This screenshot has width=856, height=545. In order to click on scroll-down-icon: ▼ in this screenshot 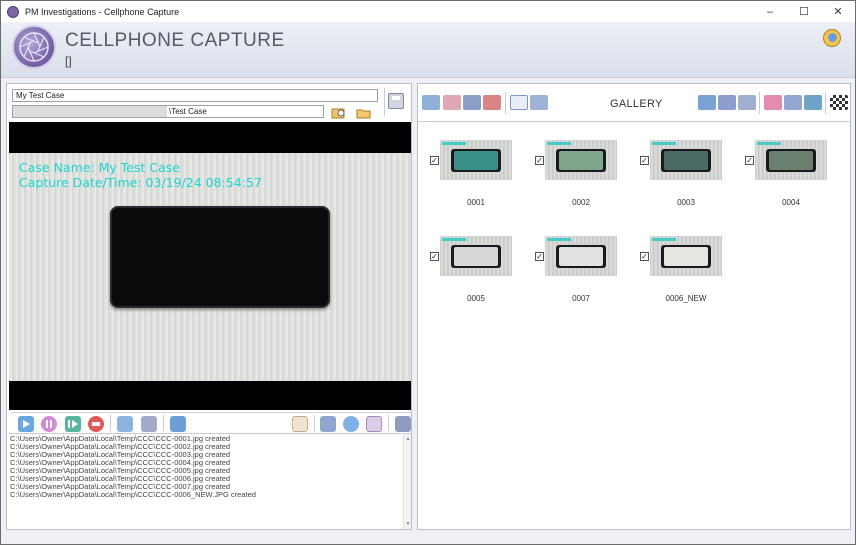, I will do `click(408, 524)`.